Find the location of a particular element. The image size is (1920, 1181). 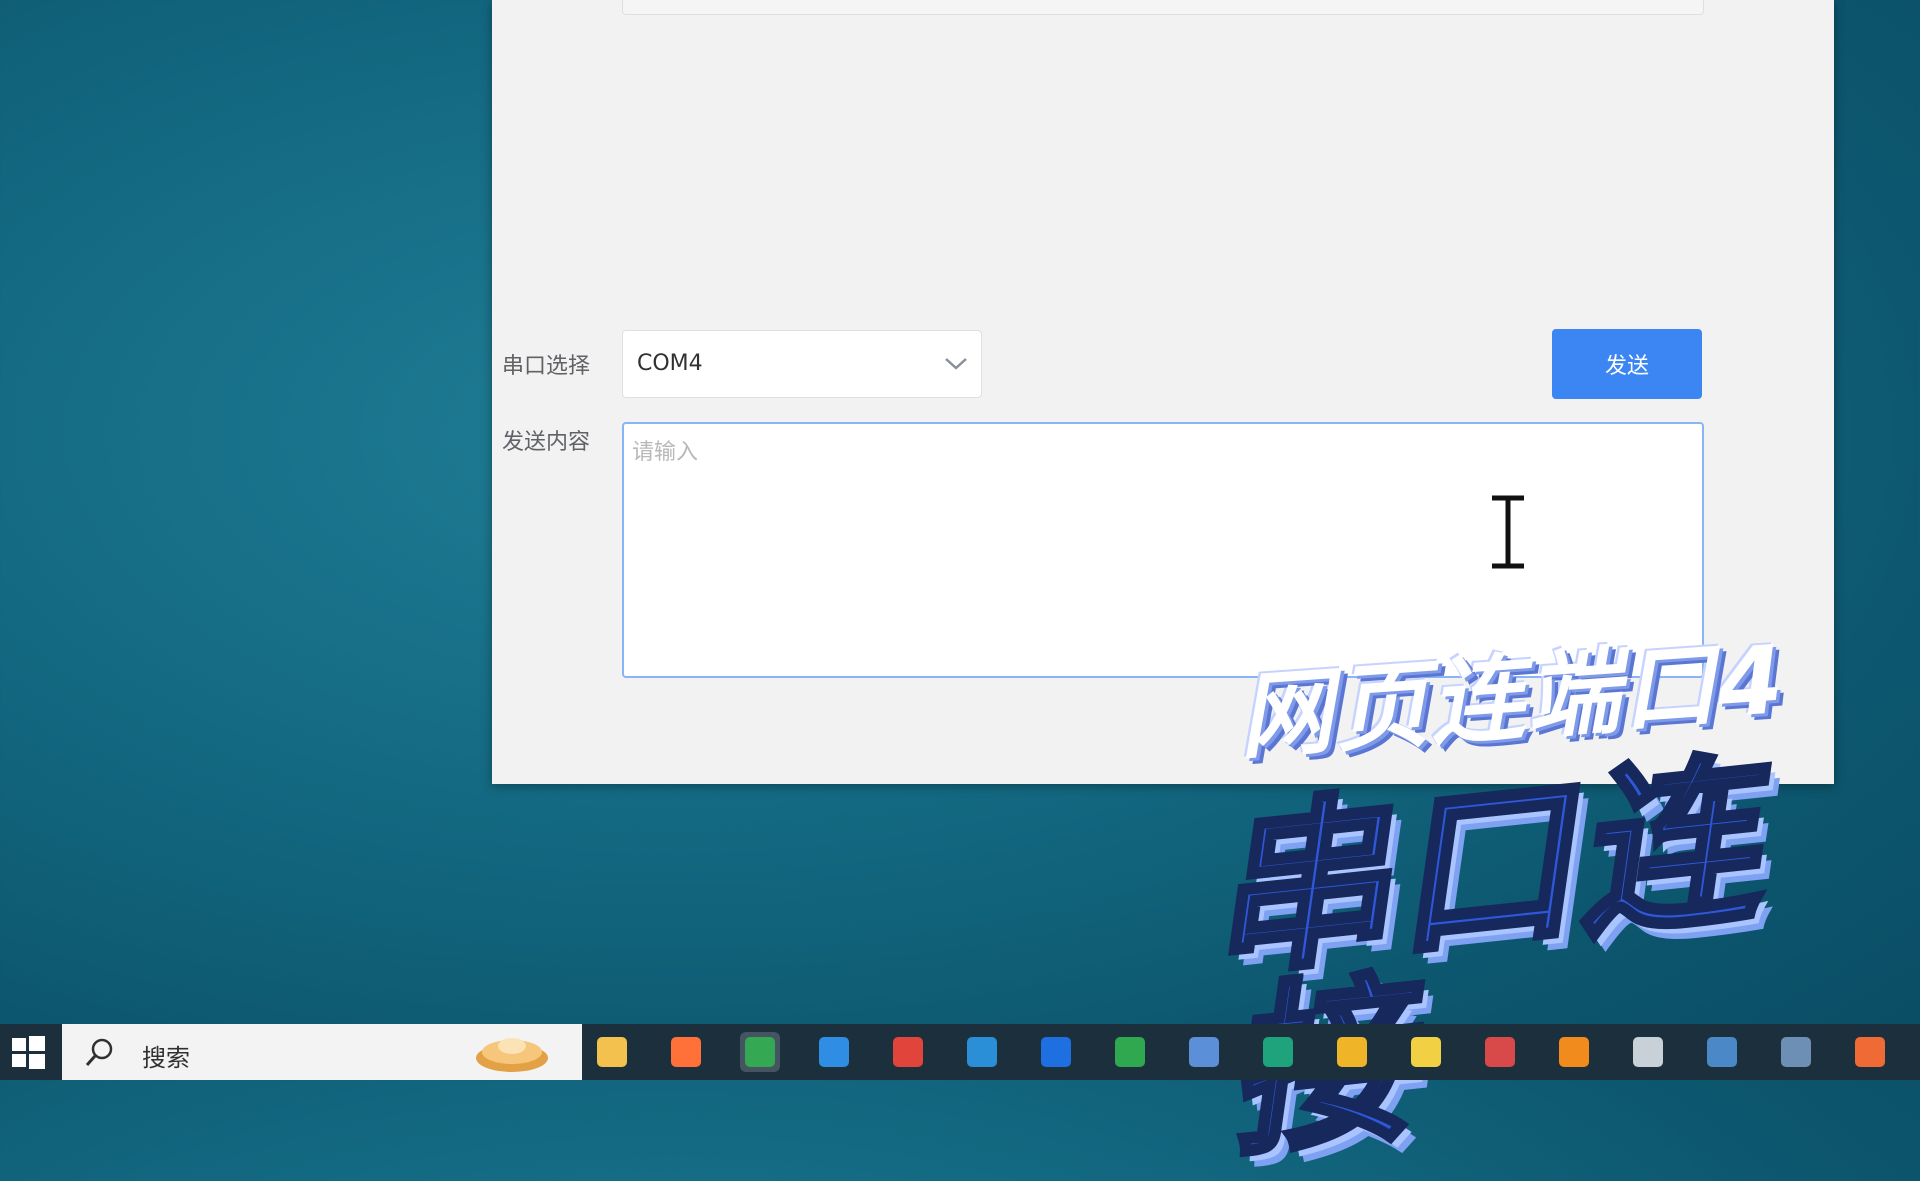

app-dots-icon is located at coordinates (1648, 1052).